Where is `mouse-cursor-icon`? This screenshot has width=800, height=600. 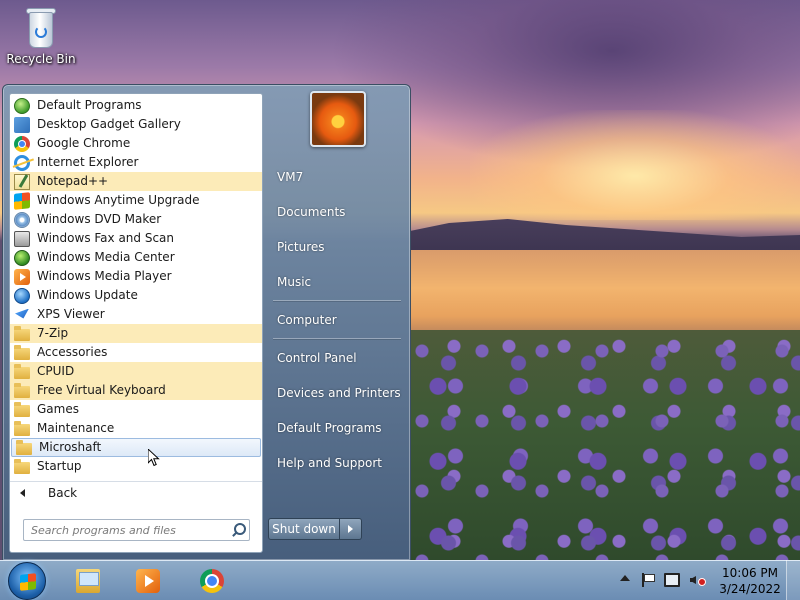 mouse-cursor-icon is located at coordinates (154, 458).